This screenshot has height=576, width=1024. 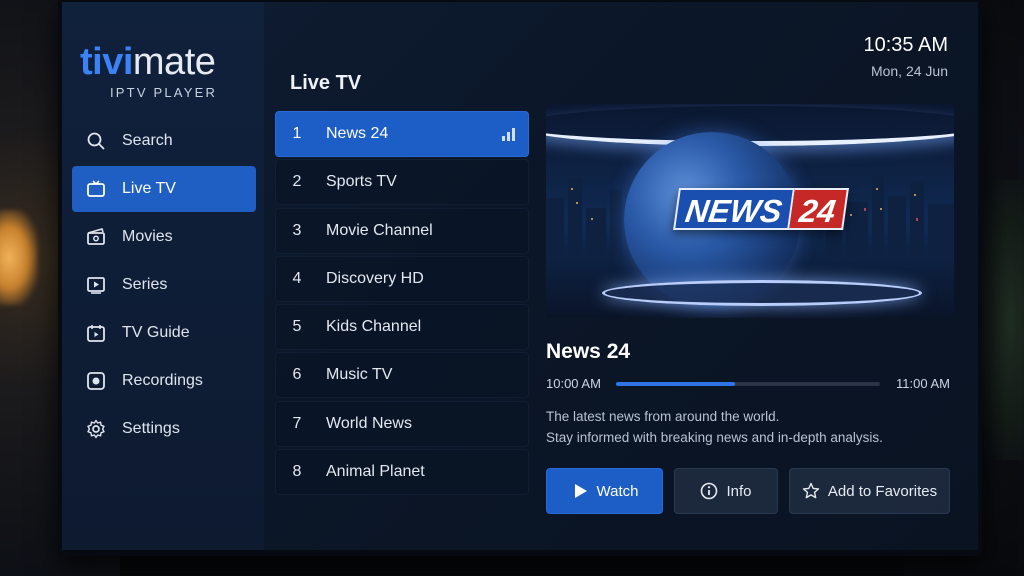 I want to click on watch-button-label: Watch, so click(x=617, y=491).